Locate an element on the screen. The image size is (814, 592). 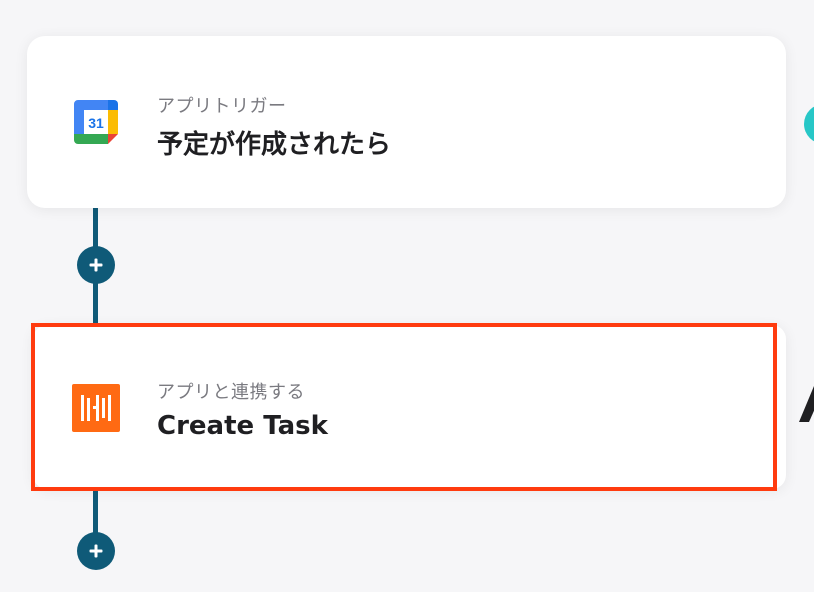
trigger-card-subtitle: アプリトリガー is located at coordinates (222, 106).